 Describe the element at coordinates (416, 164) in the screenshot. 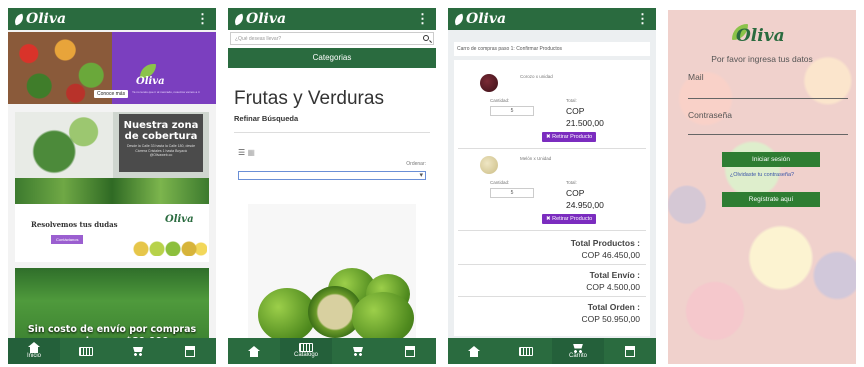

I see `sort-label: Ordenar:` at that location.